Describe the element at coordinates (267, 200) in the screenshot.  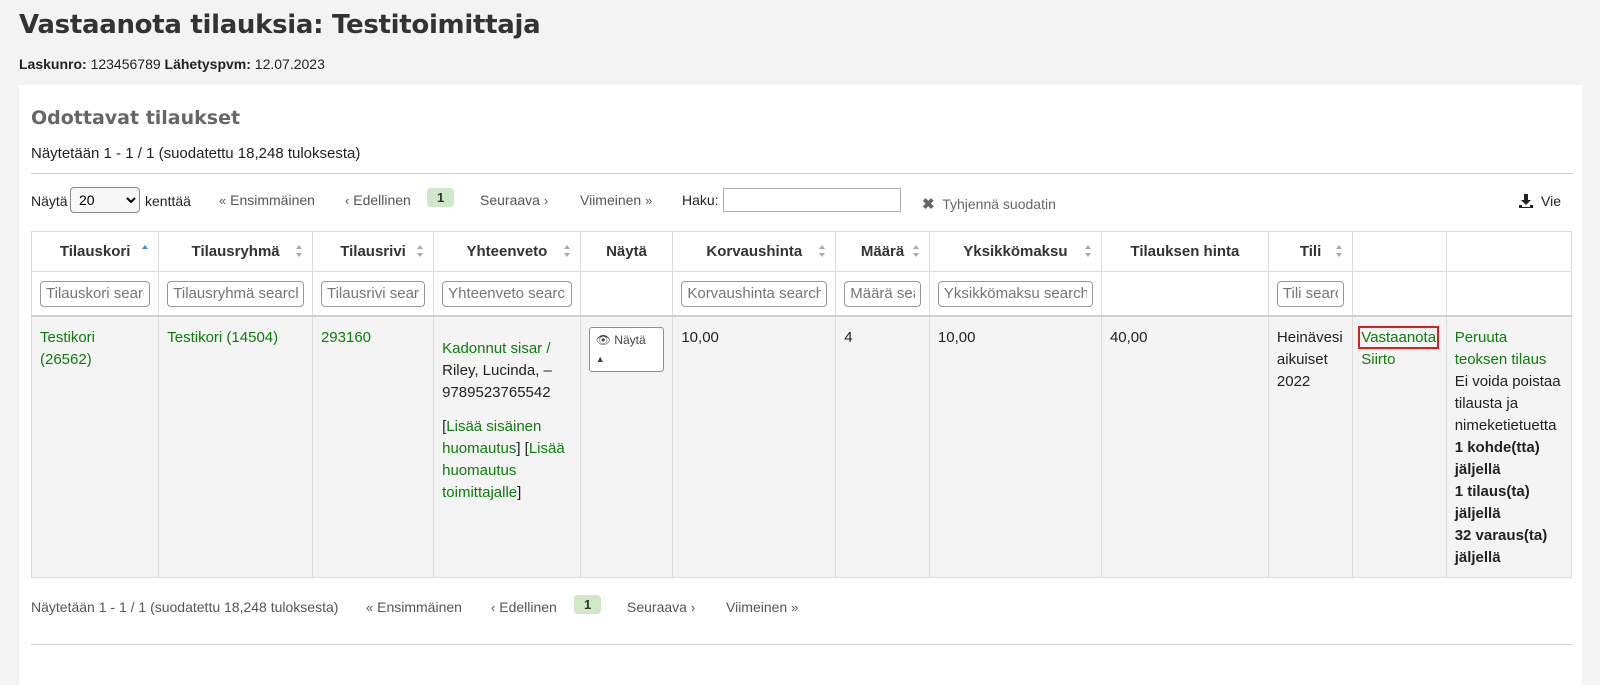
I see `first-page-link: « Ensimmäinen` at that location.